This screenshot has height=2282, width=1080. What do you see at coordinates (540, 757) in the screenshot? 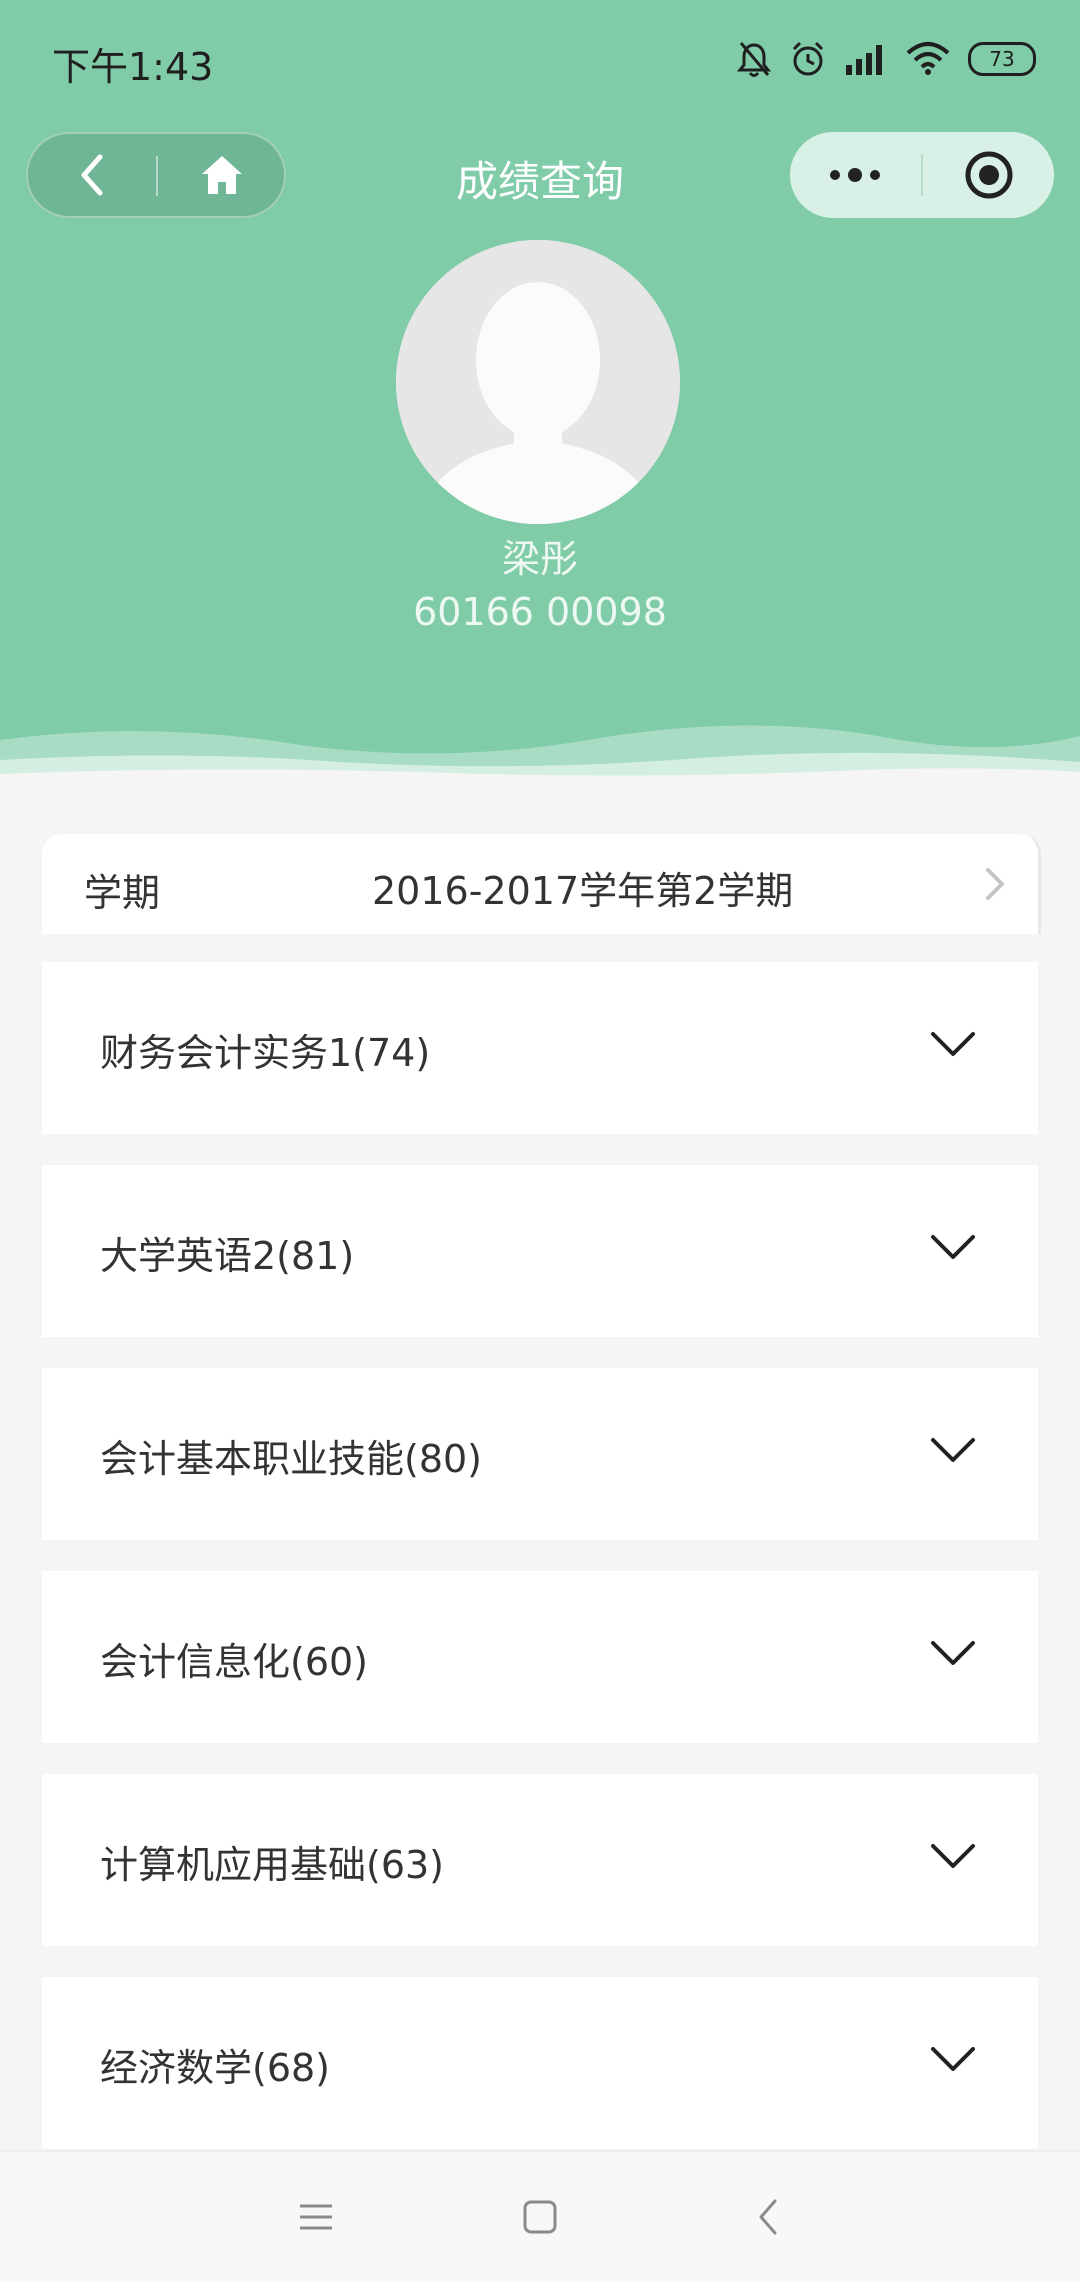
I see `header-wave` at bounding box center [540, 757].